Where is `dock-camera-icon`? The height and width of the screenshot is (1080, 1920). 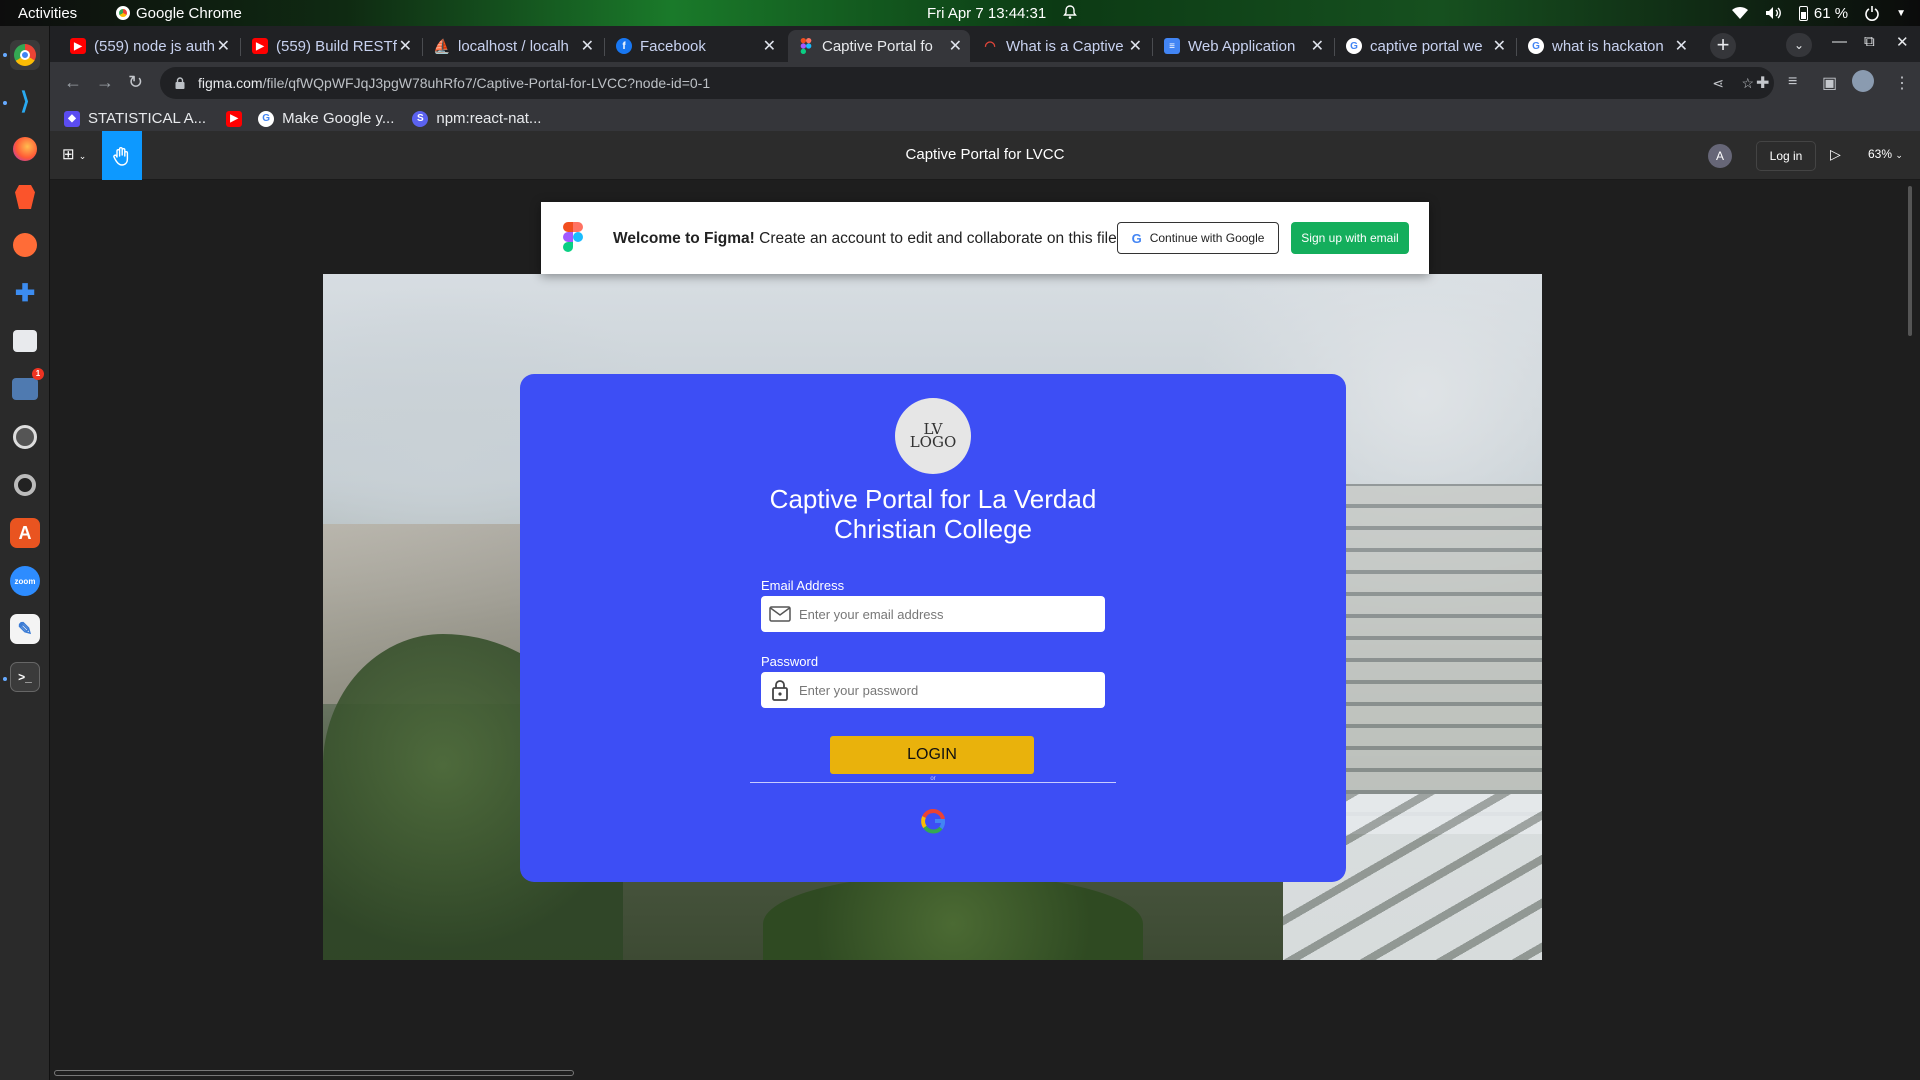 dock-camera-icon is located at coordinates (25, 485).